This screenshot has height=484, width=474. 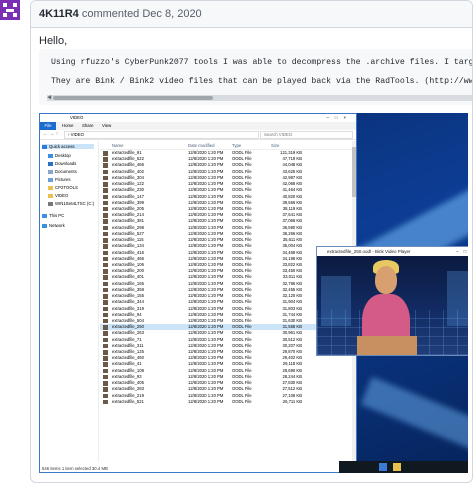 What do you see at coordinates (161, 135) in the screenshot?
I see `address-bar: › VIDEO` at bounding box center [161, 135].